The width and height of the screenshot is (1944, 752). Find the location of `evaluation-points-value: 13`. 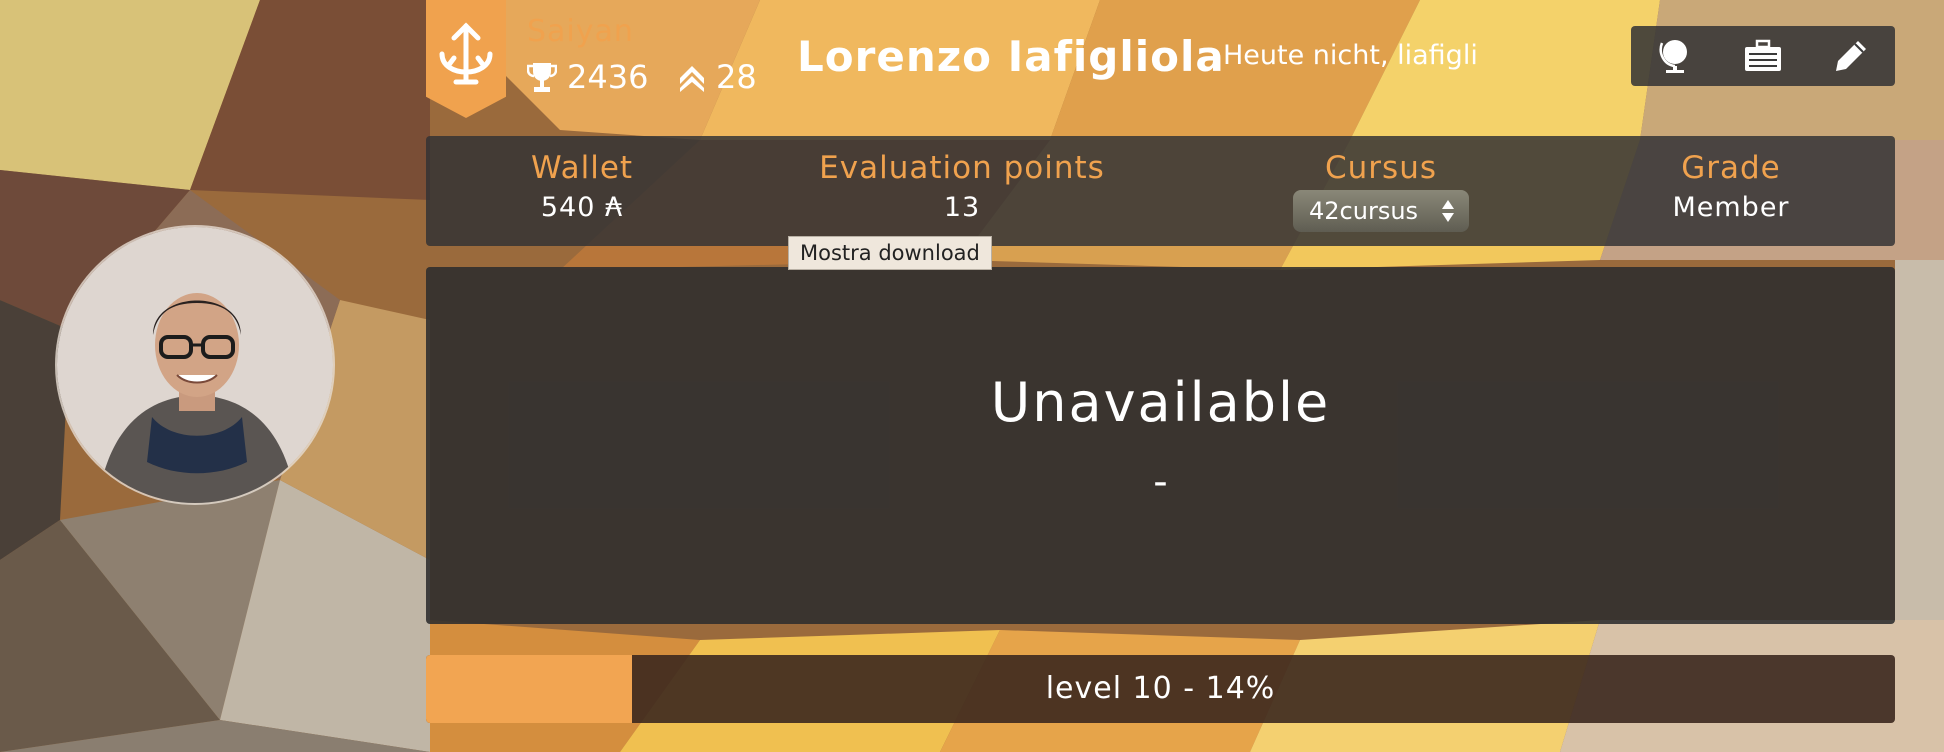

evaluation-points-value: 13 is located at coordinates (962, 207).